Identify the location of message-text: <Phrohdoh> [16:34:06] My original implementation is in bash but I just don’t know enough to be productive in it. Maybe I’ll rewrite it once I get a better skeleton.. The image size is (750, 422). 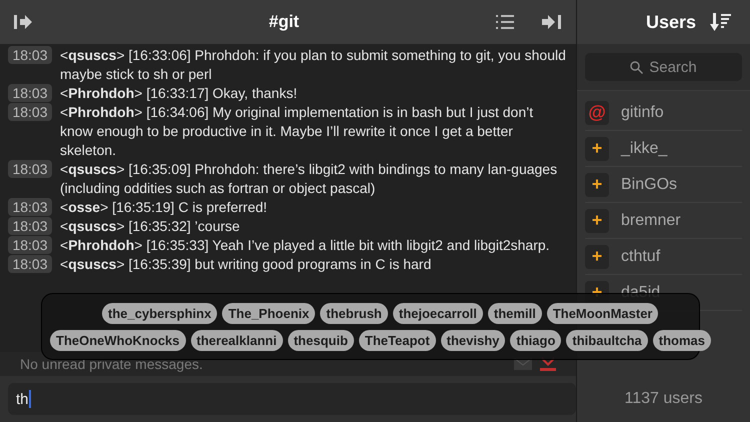
(297, 131).